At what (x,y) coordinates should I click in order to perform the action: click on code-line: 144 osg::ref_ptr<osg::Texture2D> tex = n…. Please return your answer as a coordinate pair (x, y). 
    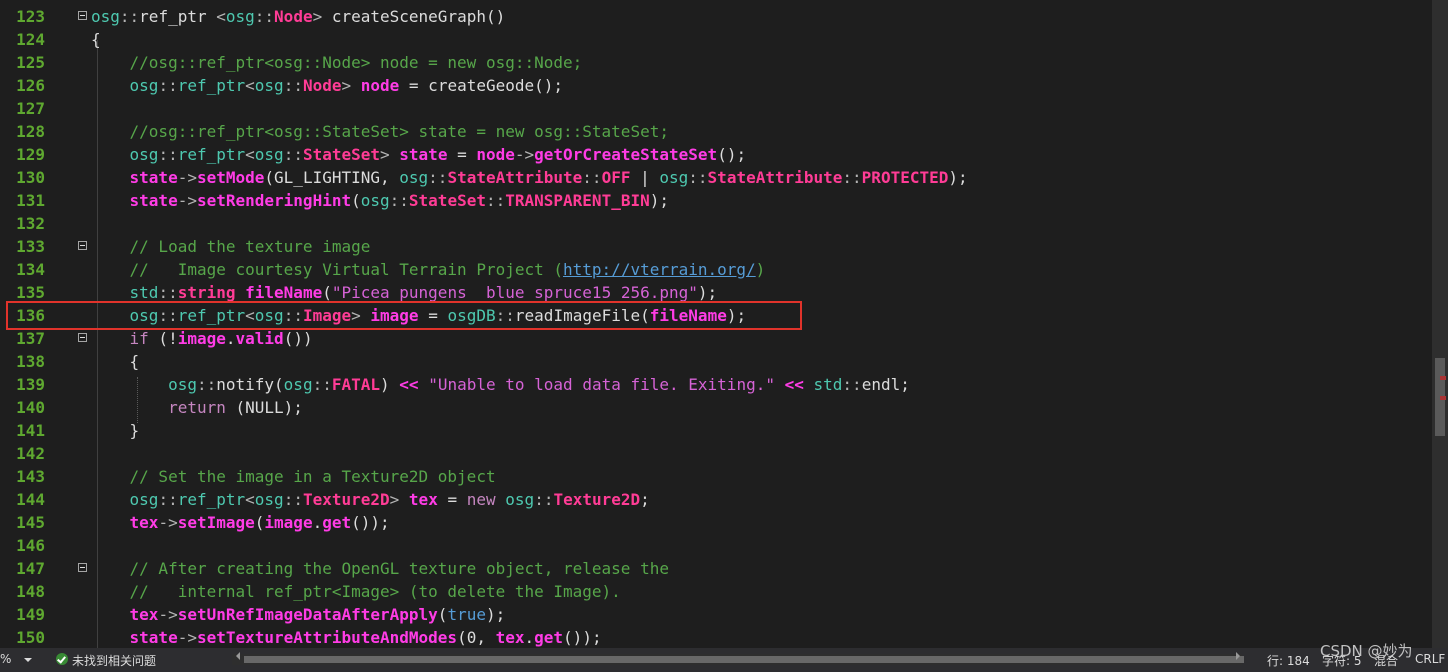
    Looking at the image, I should click on (716, 499).